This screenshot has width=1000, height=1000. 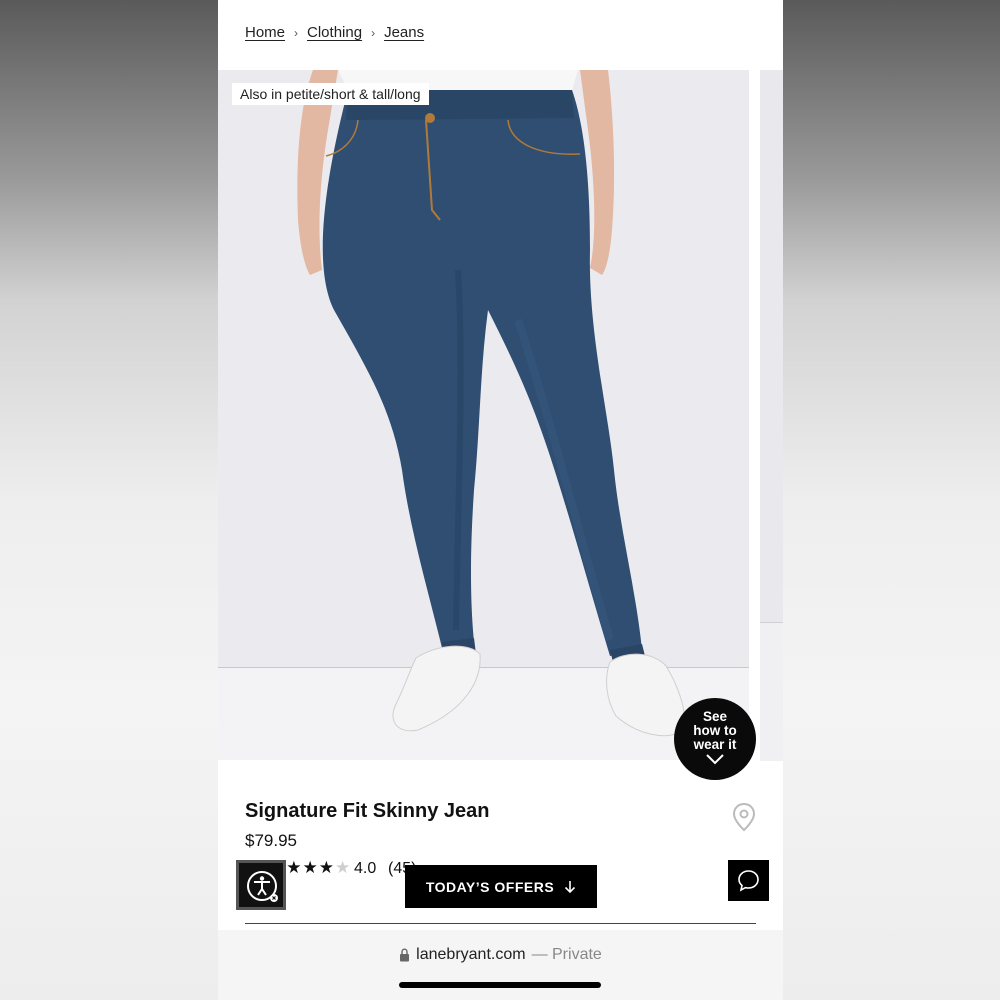 I want to click on accessibility-icon, so click(x=262, y=886).